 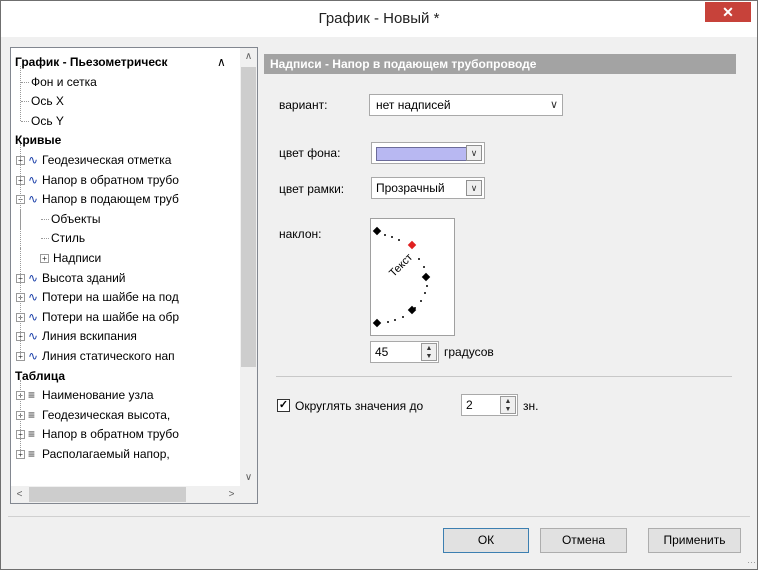 I want to click on tree-item-label: Геодезическая высота,, so click(x=106, y=414).